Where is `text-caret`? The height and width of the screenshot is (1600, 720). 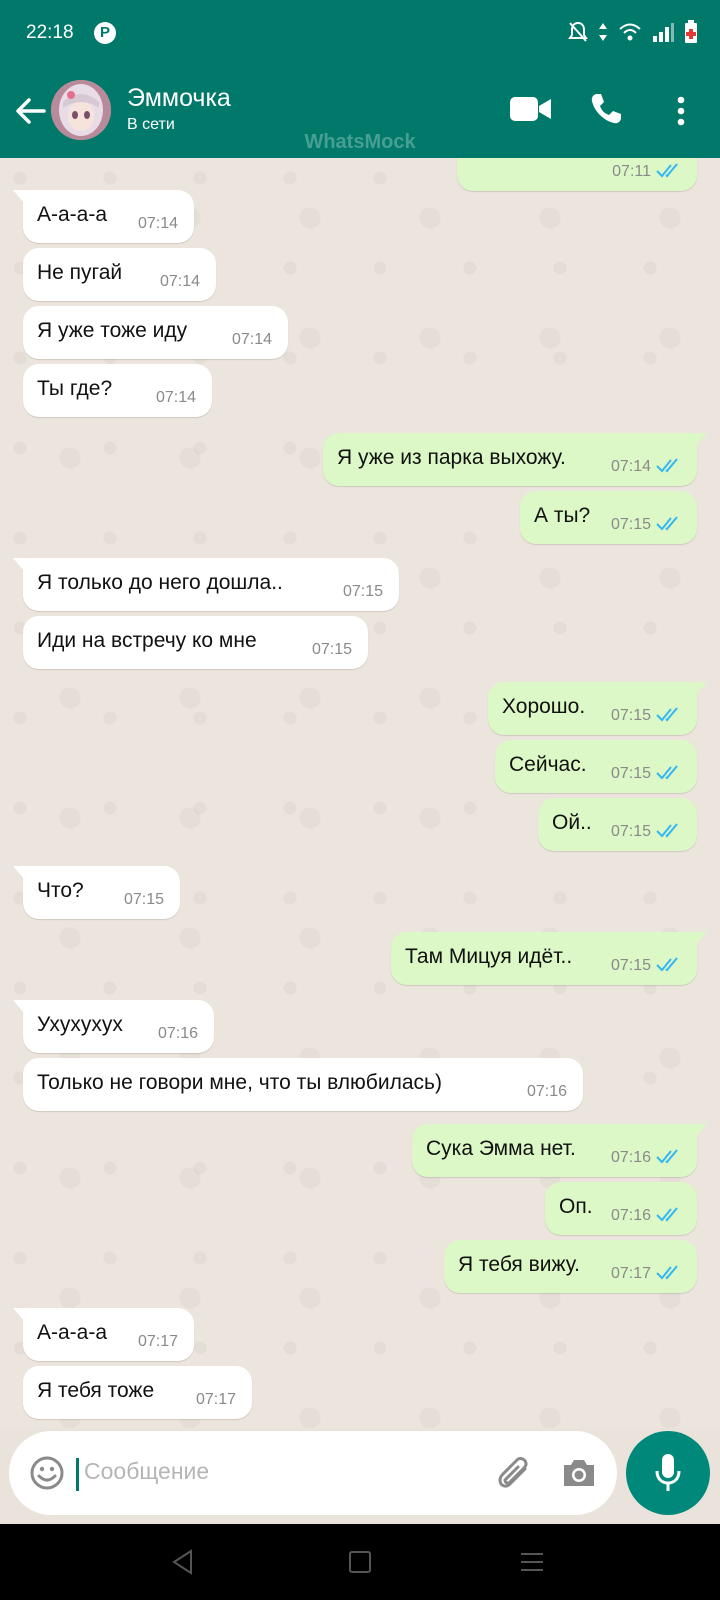
text-caret is located at coordinates (77, 1474).